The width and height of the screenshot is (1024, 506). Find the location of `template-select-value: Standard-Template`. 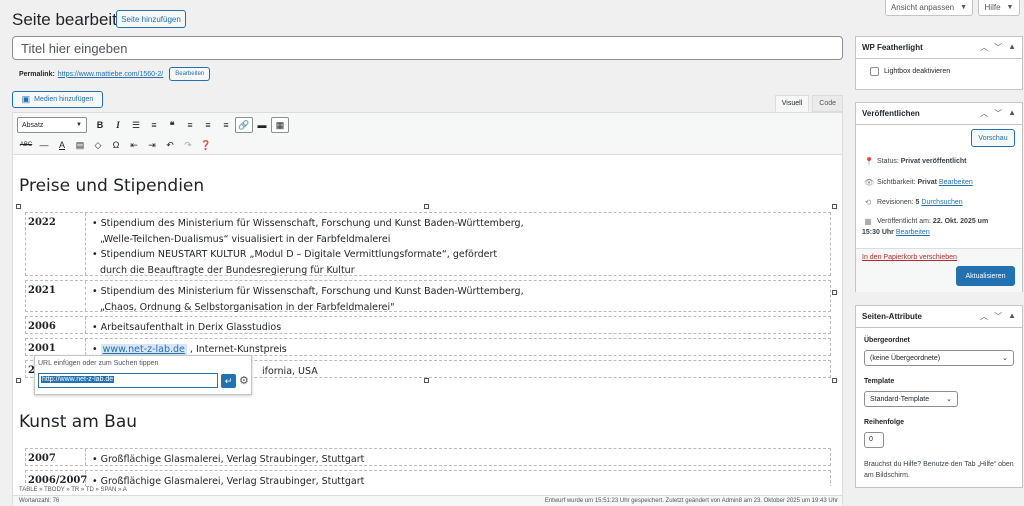

template-select-value: Standard-Template is located at coordinates (900, 399).